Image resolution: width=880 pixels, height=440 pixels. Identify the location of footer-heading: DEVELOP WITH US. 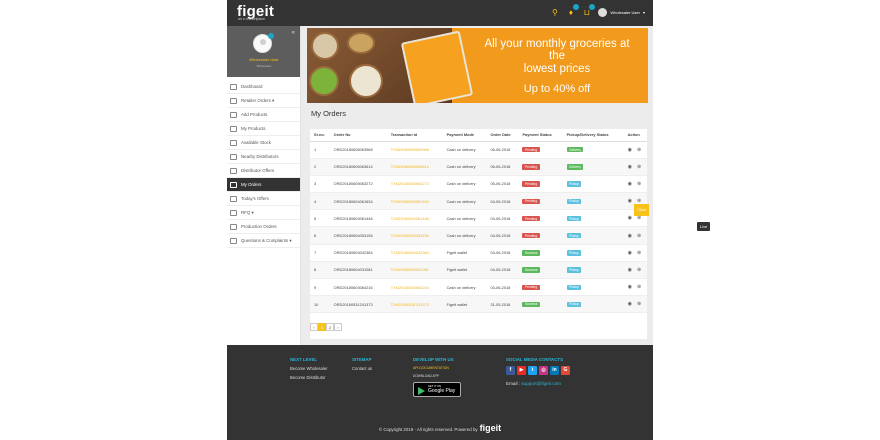
(433, 359).